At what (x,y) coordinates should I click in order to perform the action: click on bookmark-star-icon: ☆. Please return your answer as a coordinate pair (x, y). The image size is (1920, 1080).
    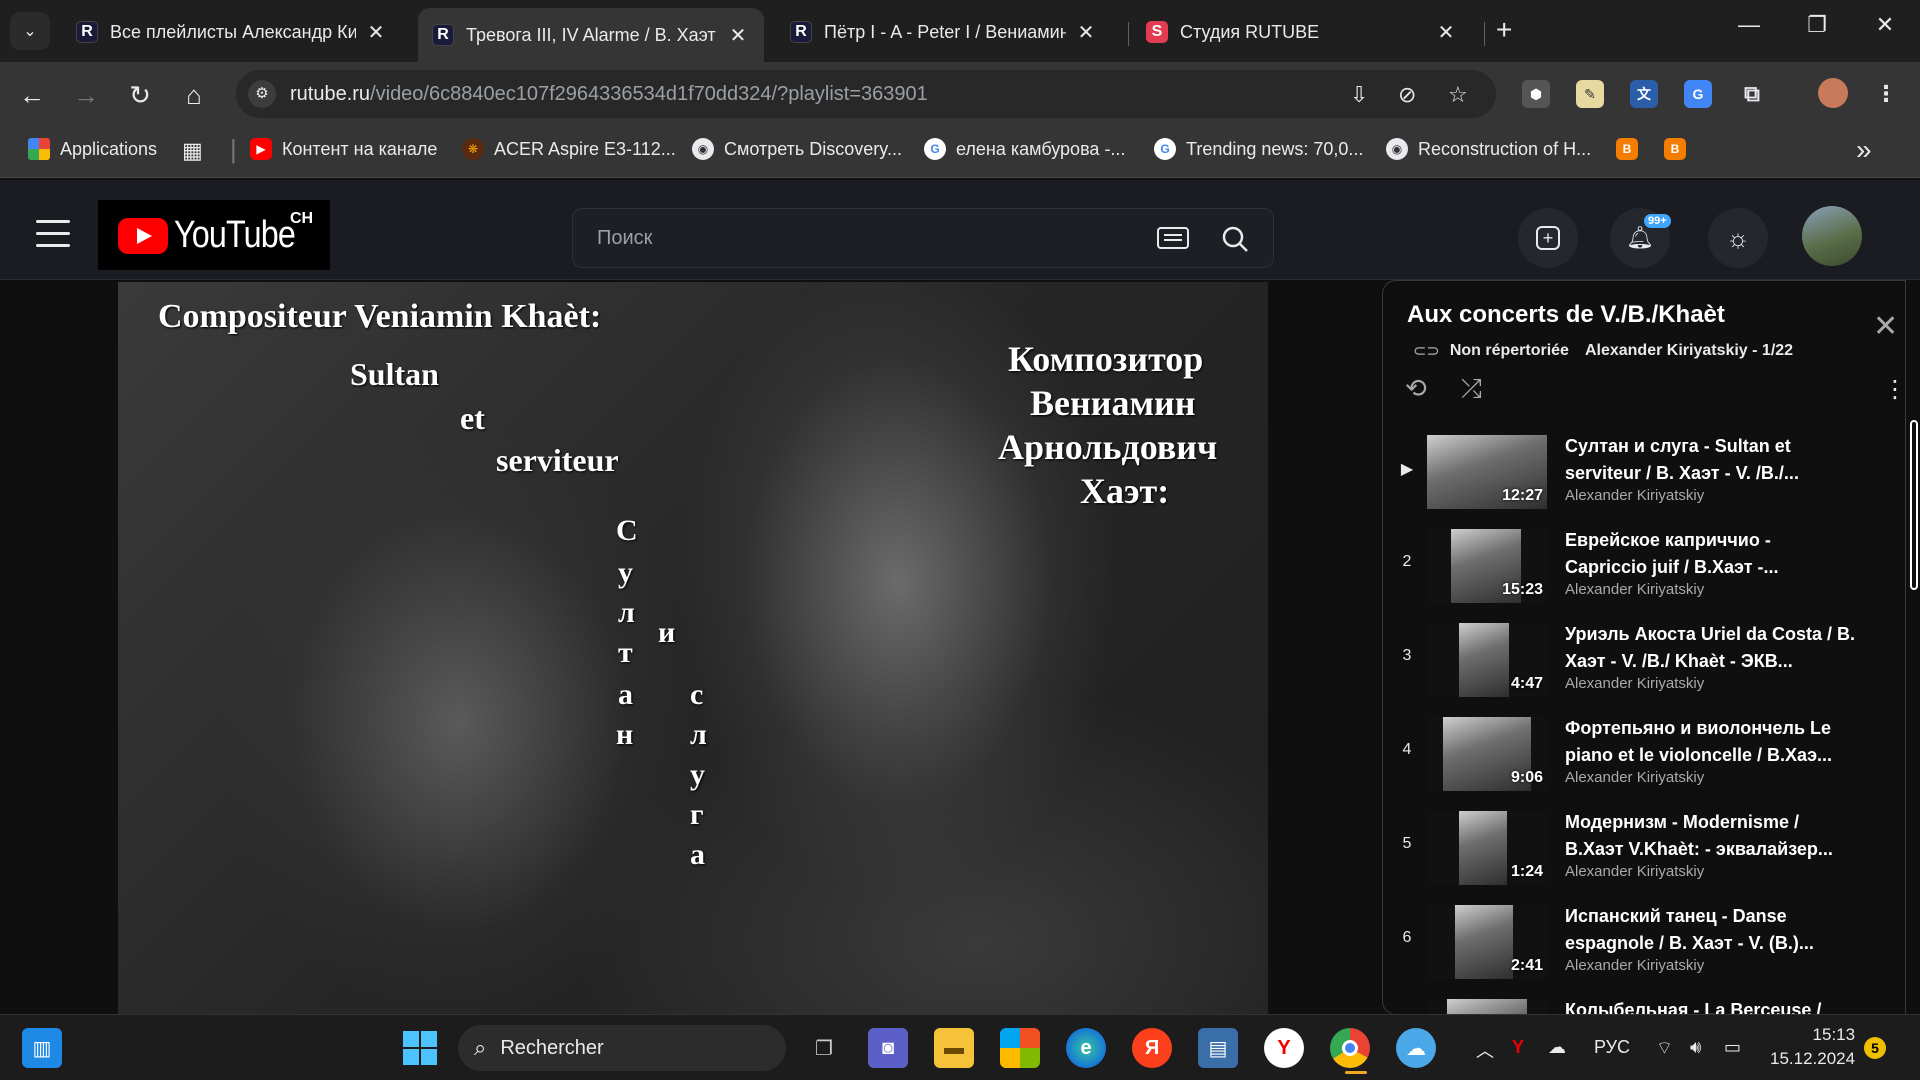
    Looking at the image, I should click on (1458, 95).